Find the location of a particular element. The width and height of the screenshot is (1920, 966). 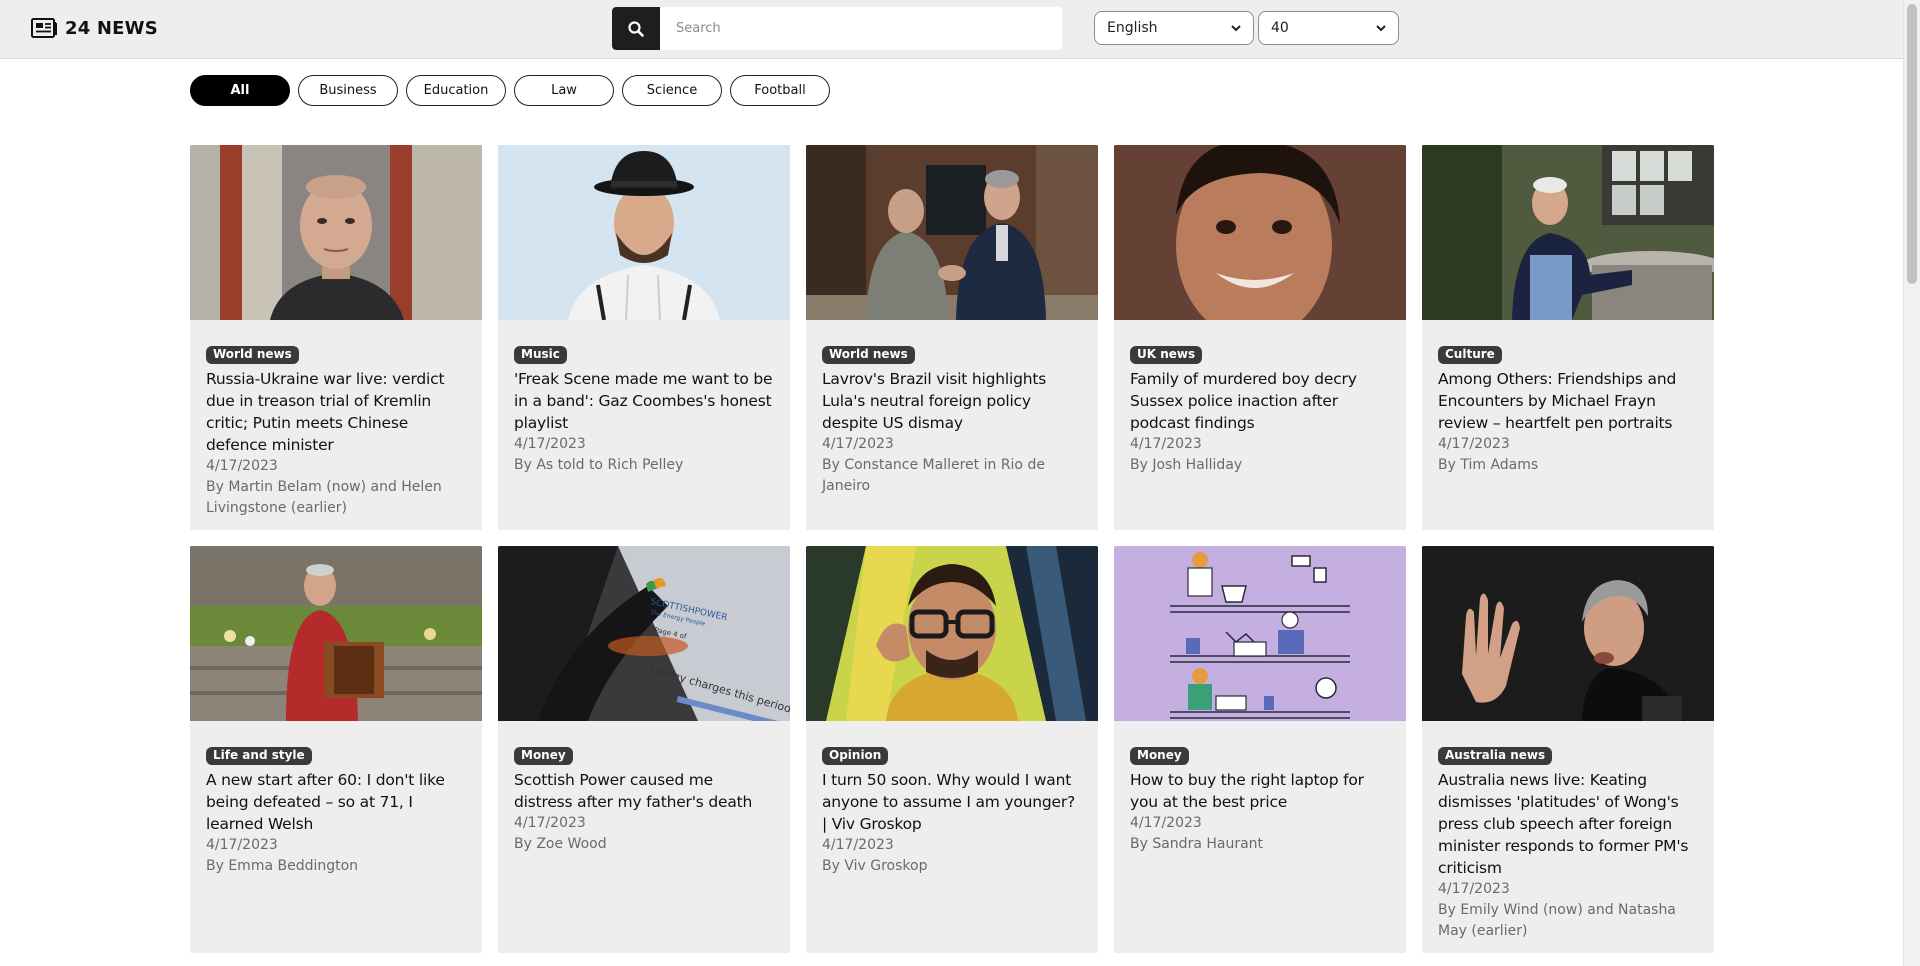

article-author: By As told to Rich Pelley is located at coordinates (599, 465).